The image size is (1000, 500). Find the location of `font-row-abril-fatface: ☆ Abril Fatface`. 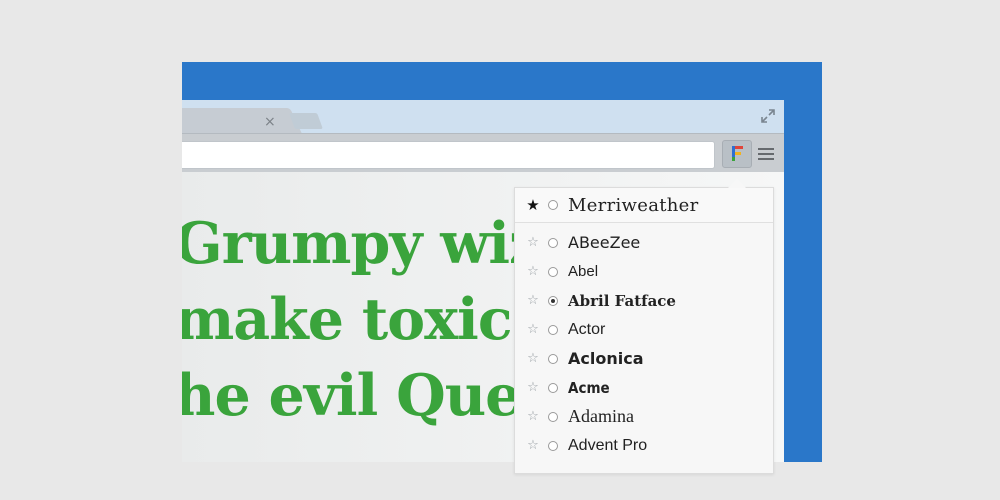

font-row-abril-fatface: ☆ Abril Fatface is located at coordinates (644, 300).